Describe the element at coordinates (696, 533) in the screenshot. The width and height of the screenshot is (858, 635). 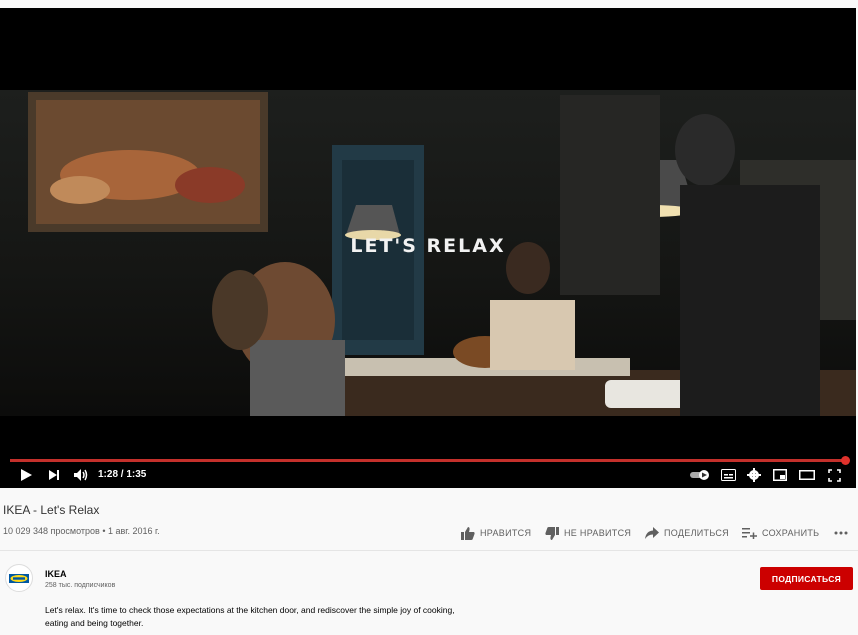
I see `share-label: ПОДЕЛИТЬСЯ` at that location.